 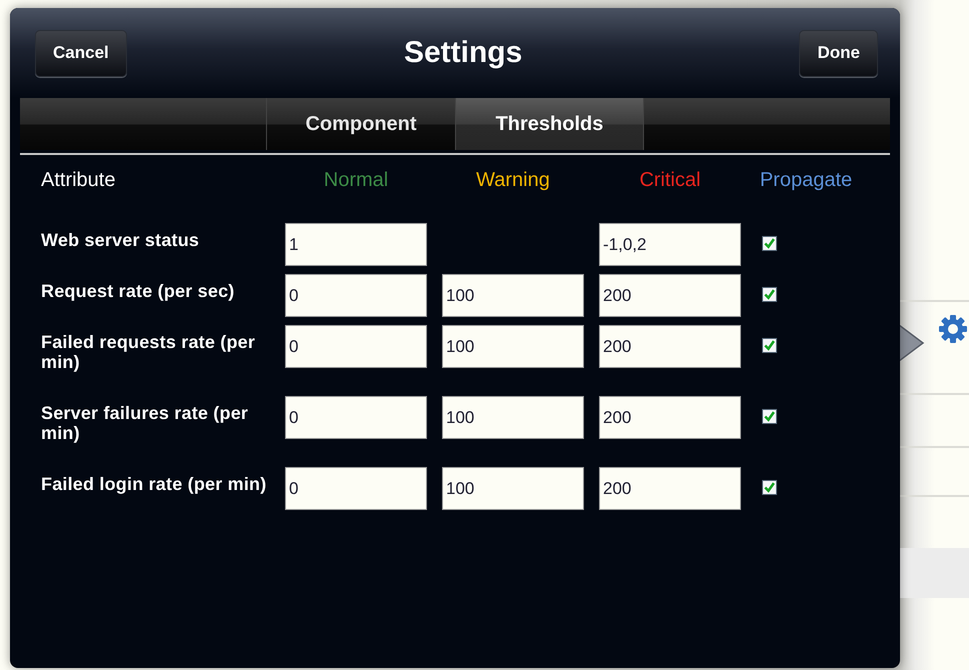 What do you see at coordinates (549, 124) in the screenshot?
I see `tab: Thresholds` at bounding box center [549, 124].